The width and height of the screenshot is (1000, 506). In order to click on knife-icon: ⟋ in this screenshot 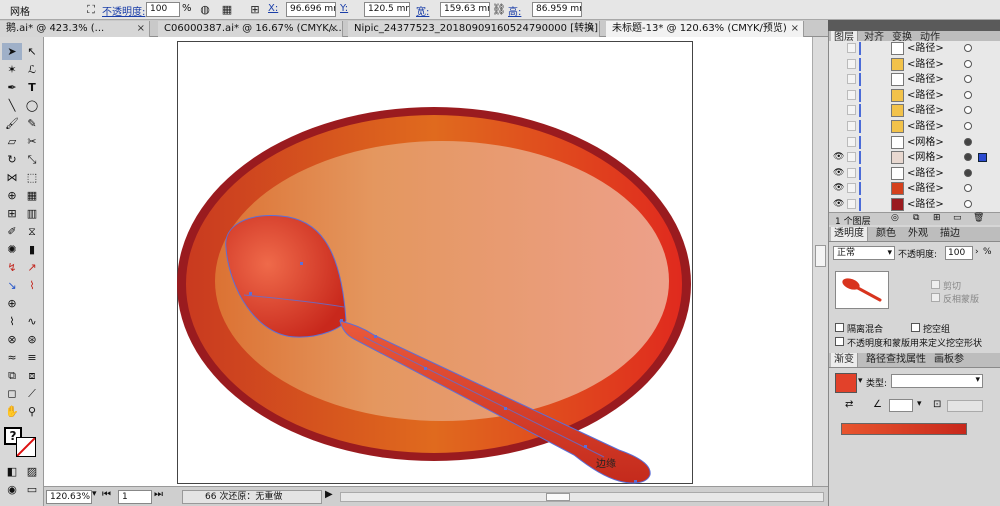, I will do `click(32, 393)`.